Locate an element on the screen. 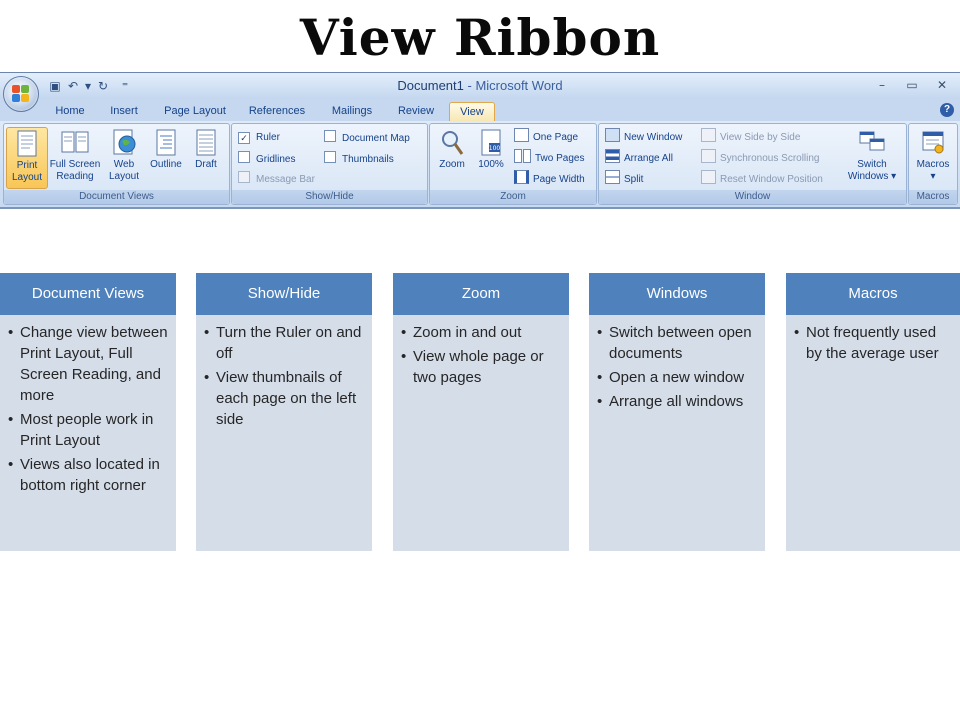 This screenshot has height=720, width=960. draft-label: Draft is located at coordinates (206, 164).